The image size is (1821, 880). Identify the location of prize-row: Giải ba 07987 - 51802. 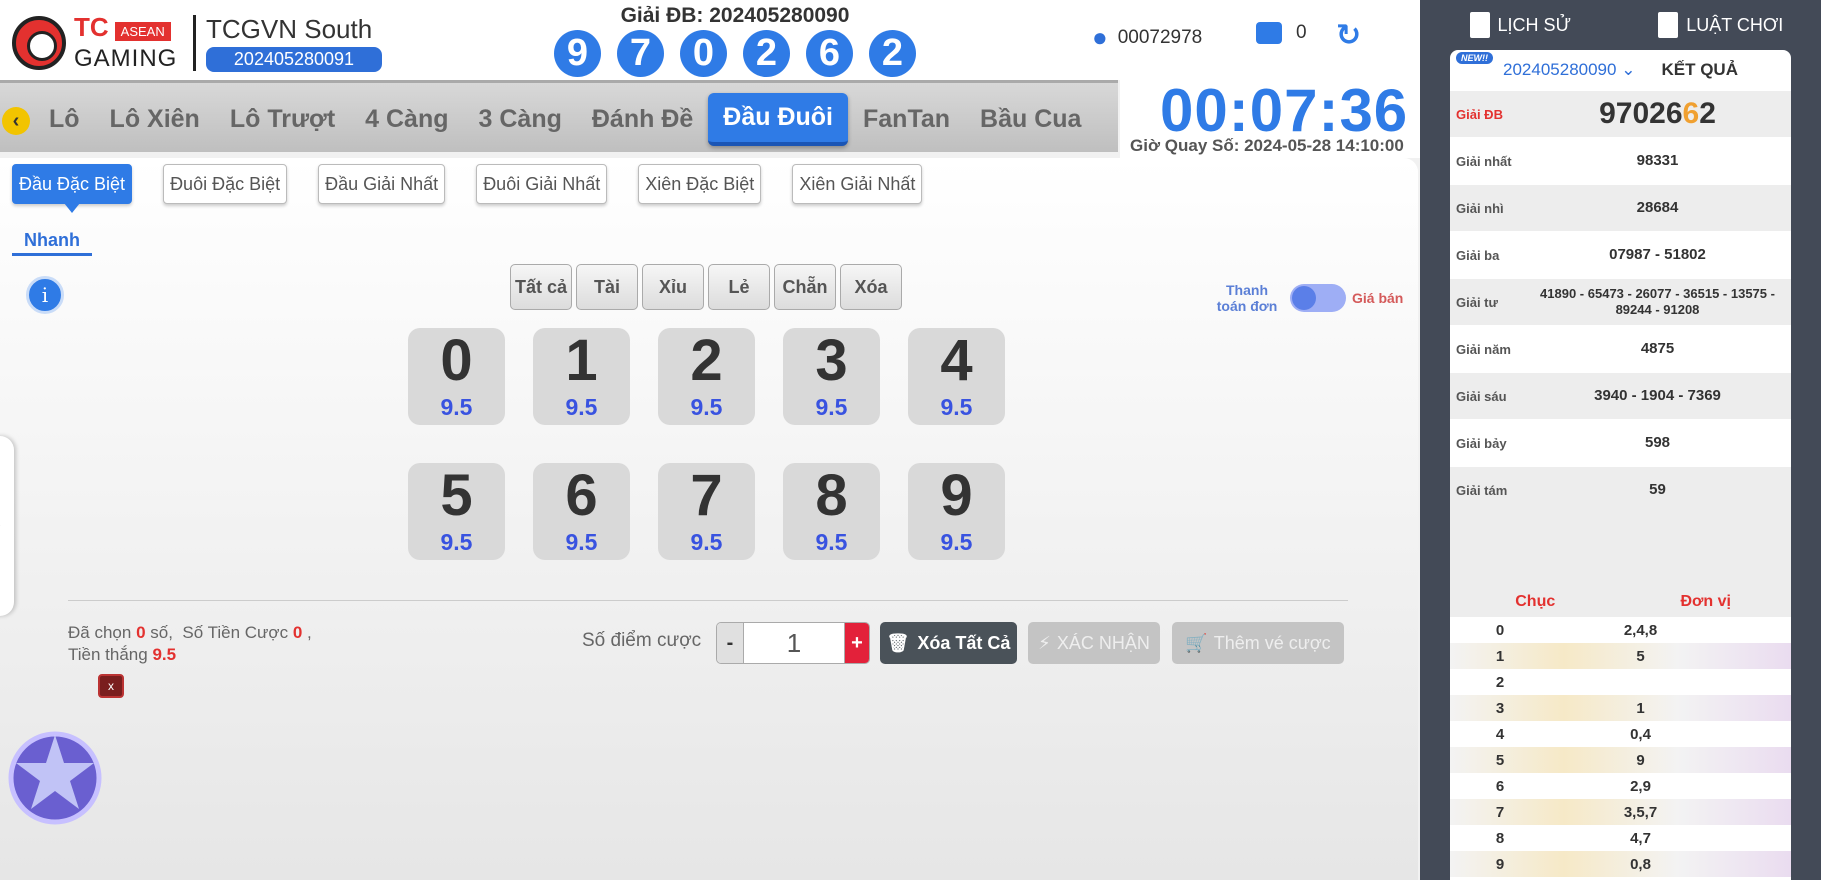
(1620, 254).